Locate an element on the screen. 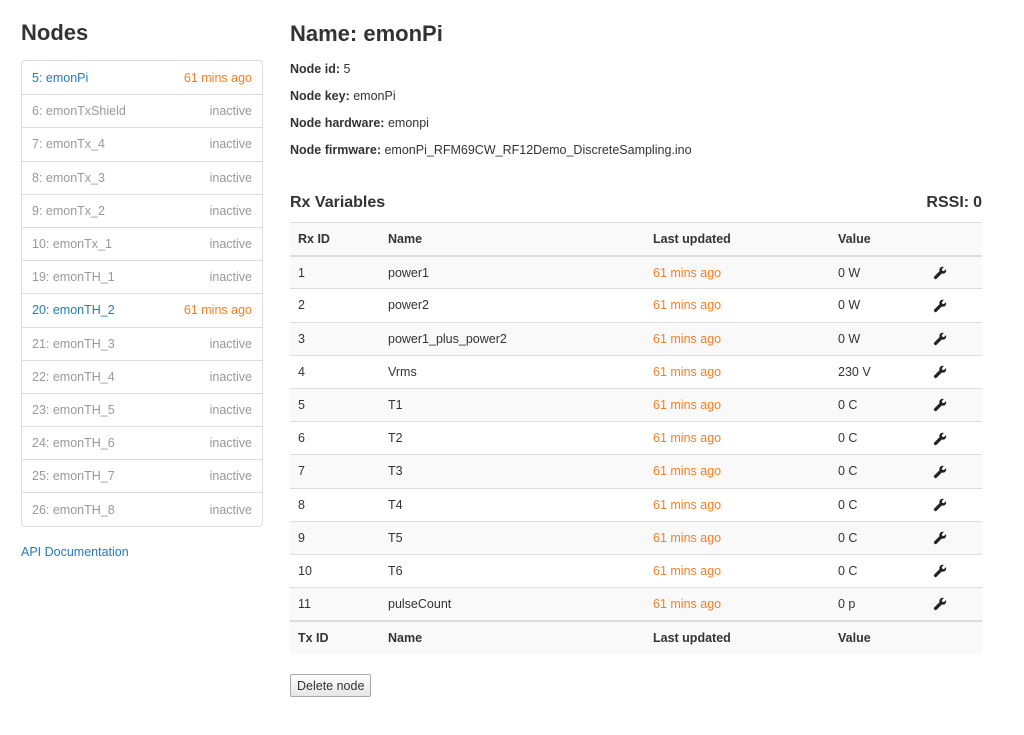 The width and height of the screenshot is (1024, 735). node-list-item-label: 25: emonTH_7 is located at coordinates (73, 476).